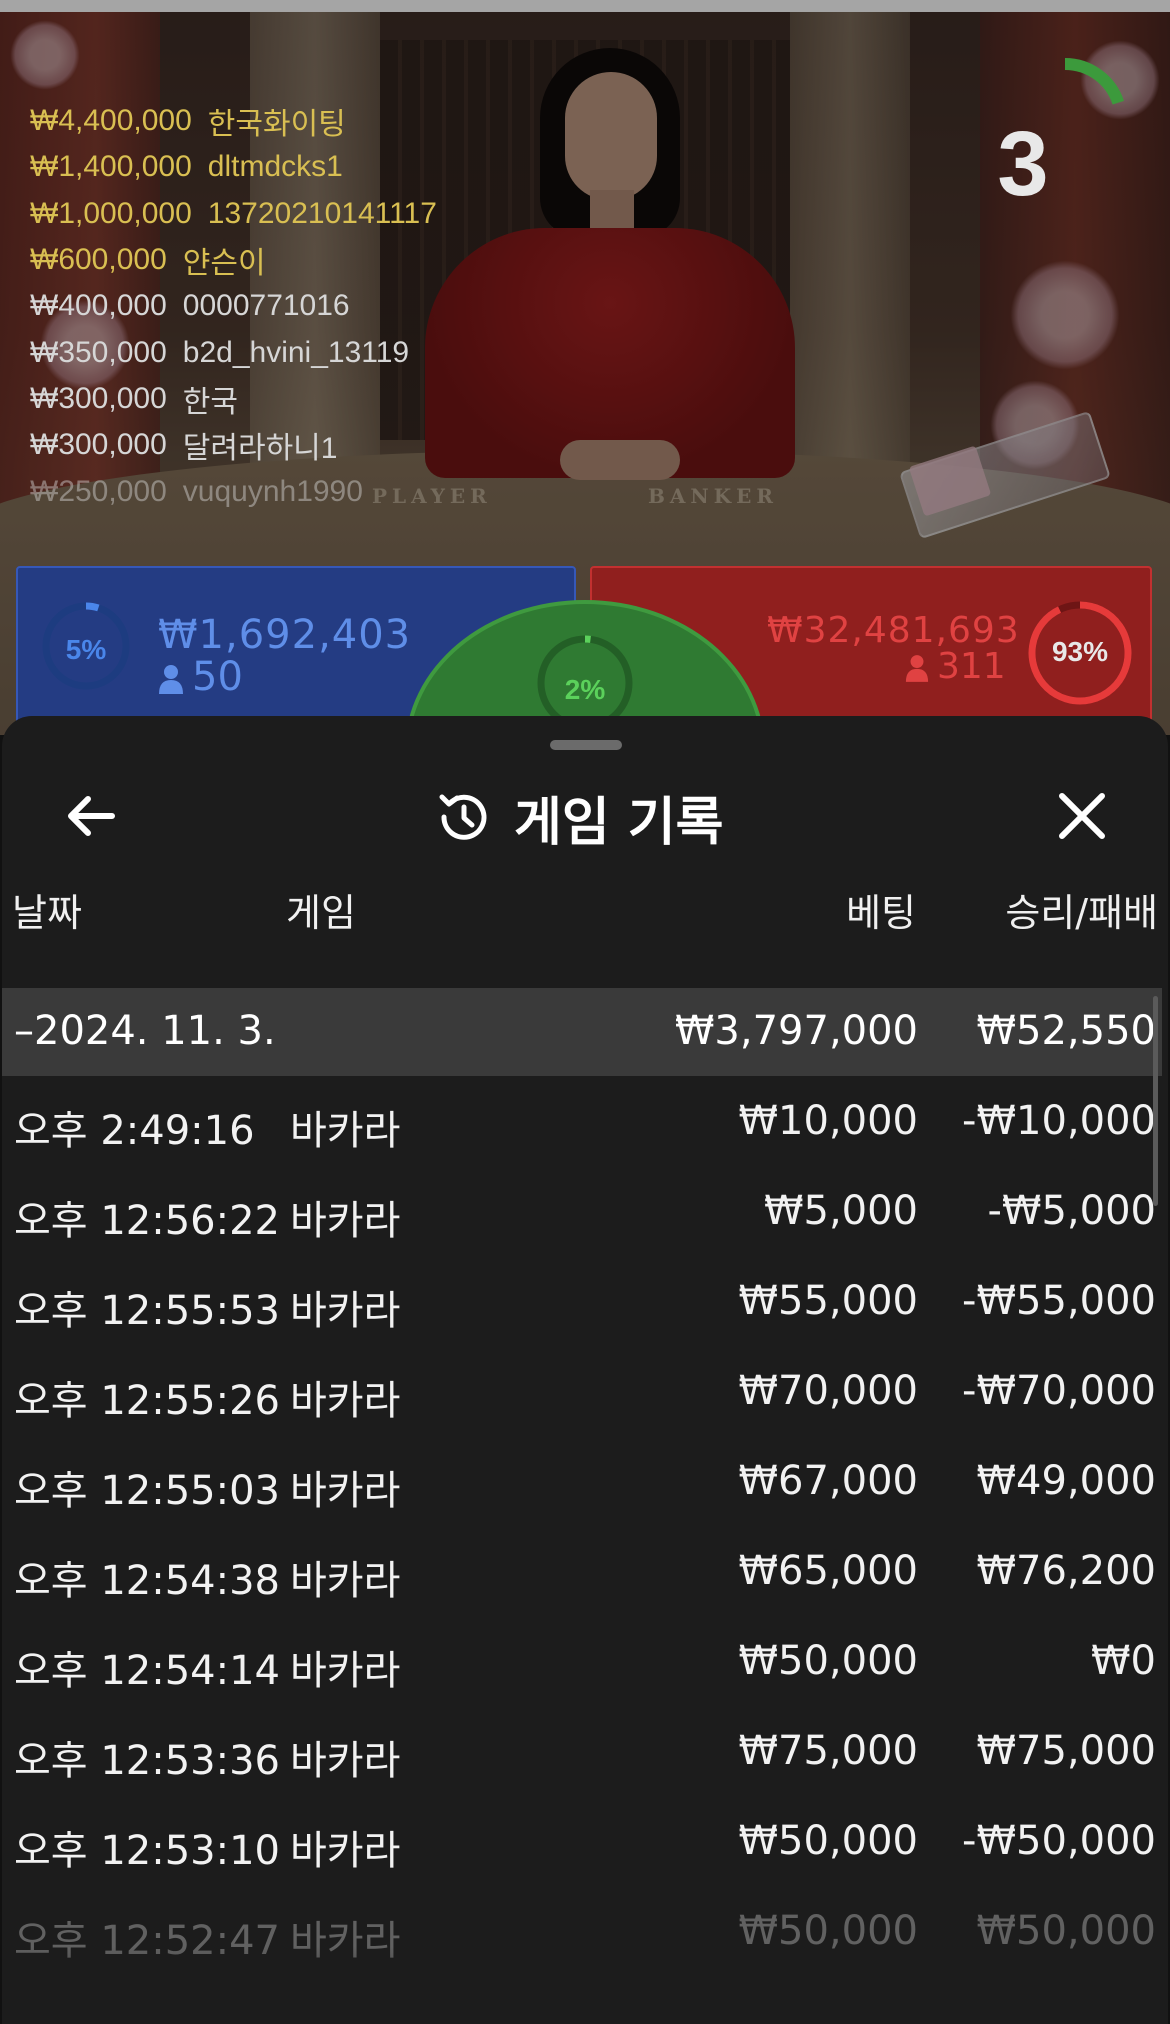  I want to click on winner-entry: ₩300,000 한국, so click(233, 399).